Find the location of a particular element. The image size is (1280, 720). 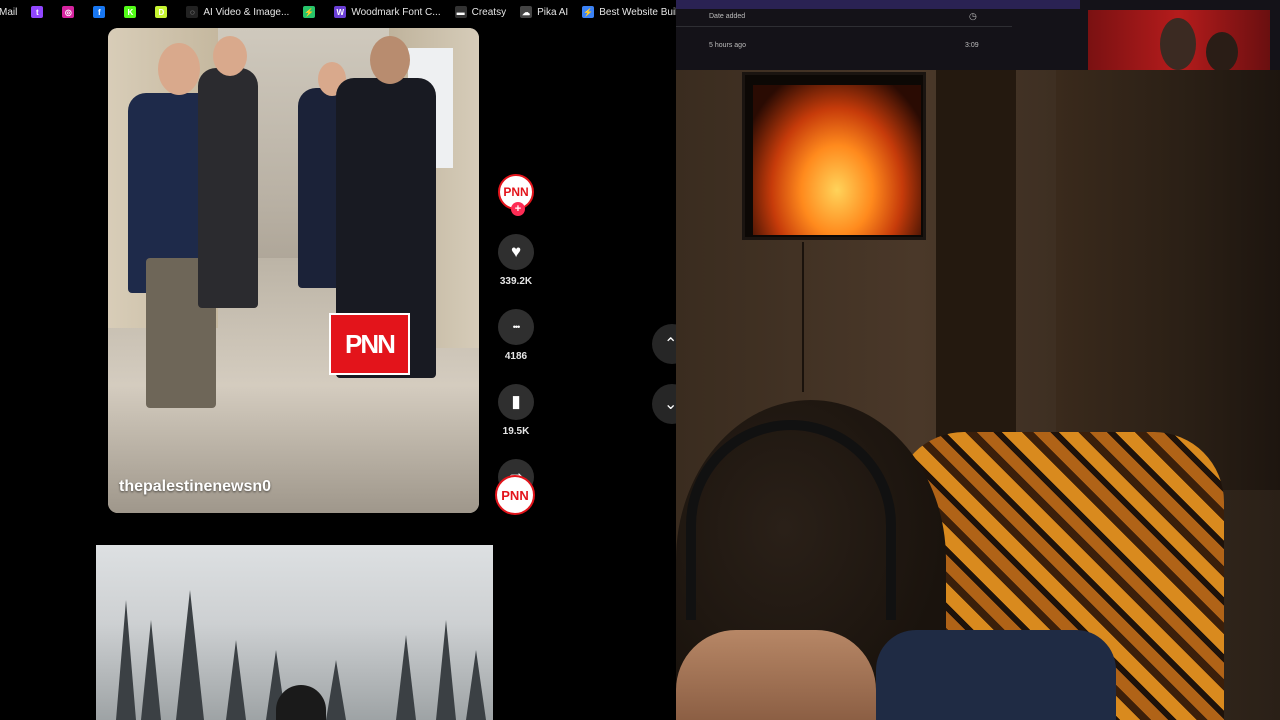

bookmark-item: ☁ Pika AI is located at coordinates (544, 12).